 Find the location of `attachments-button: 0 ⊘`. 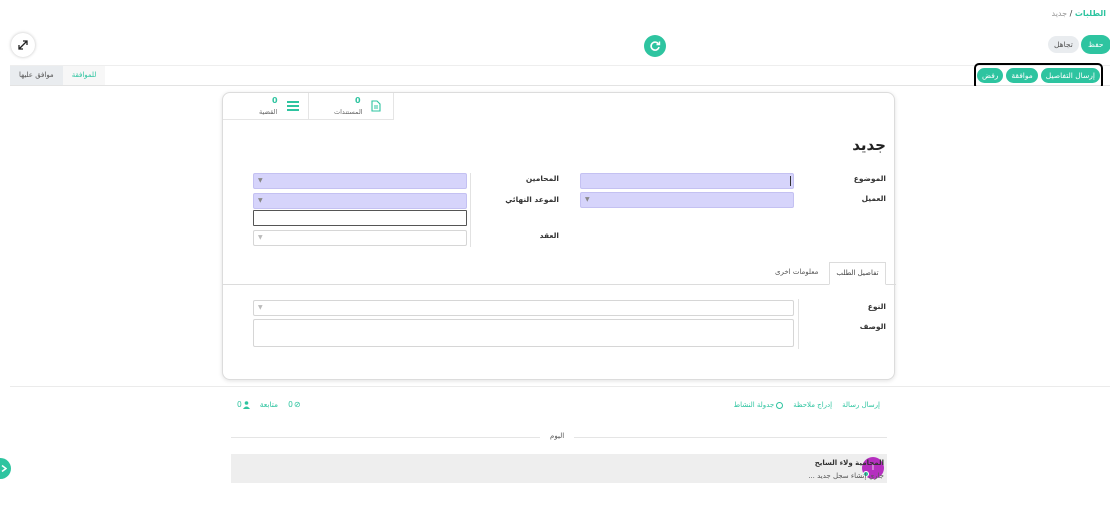

attachments-button: 0 ⊘ is located at coordinates (294, 404).